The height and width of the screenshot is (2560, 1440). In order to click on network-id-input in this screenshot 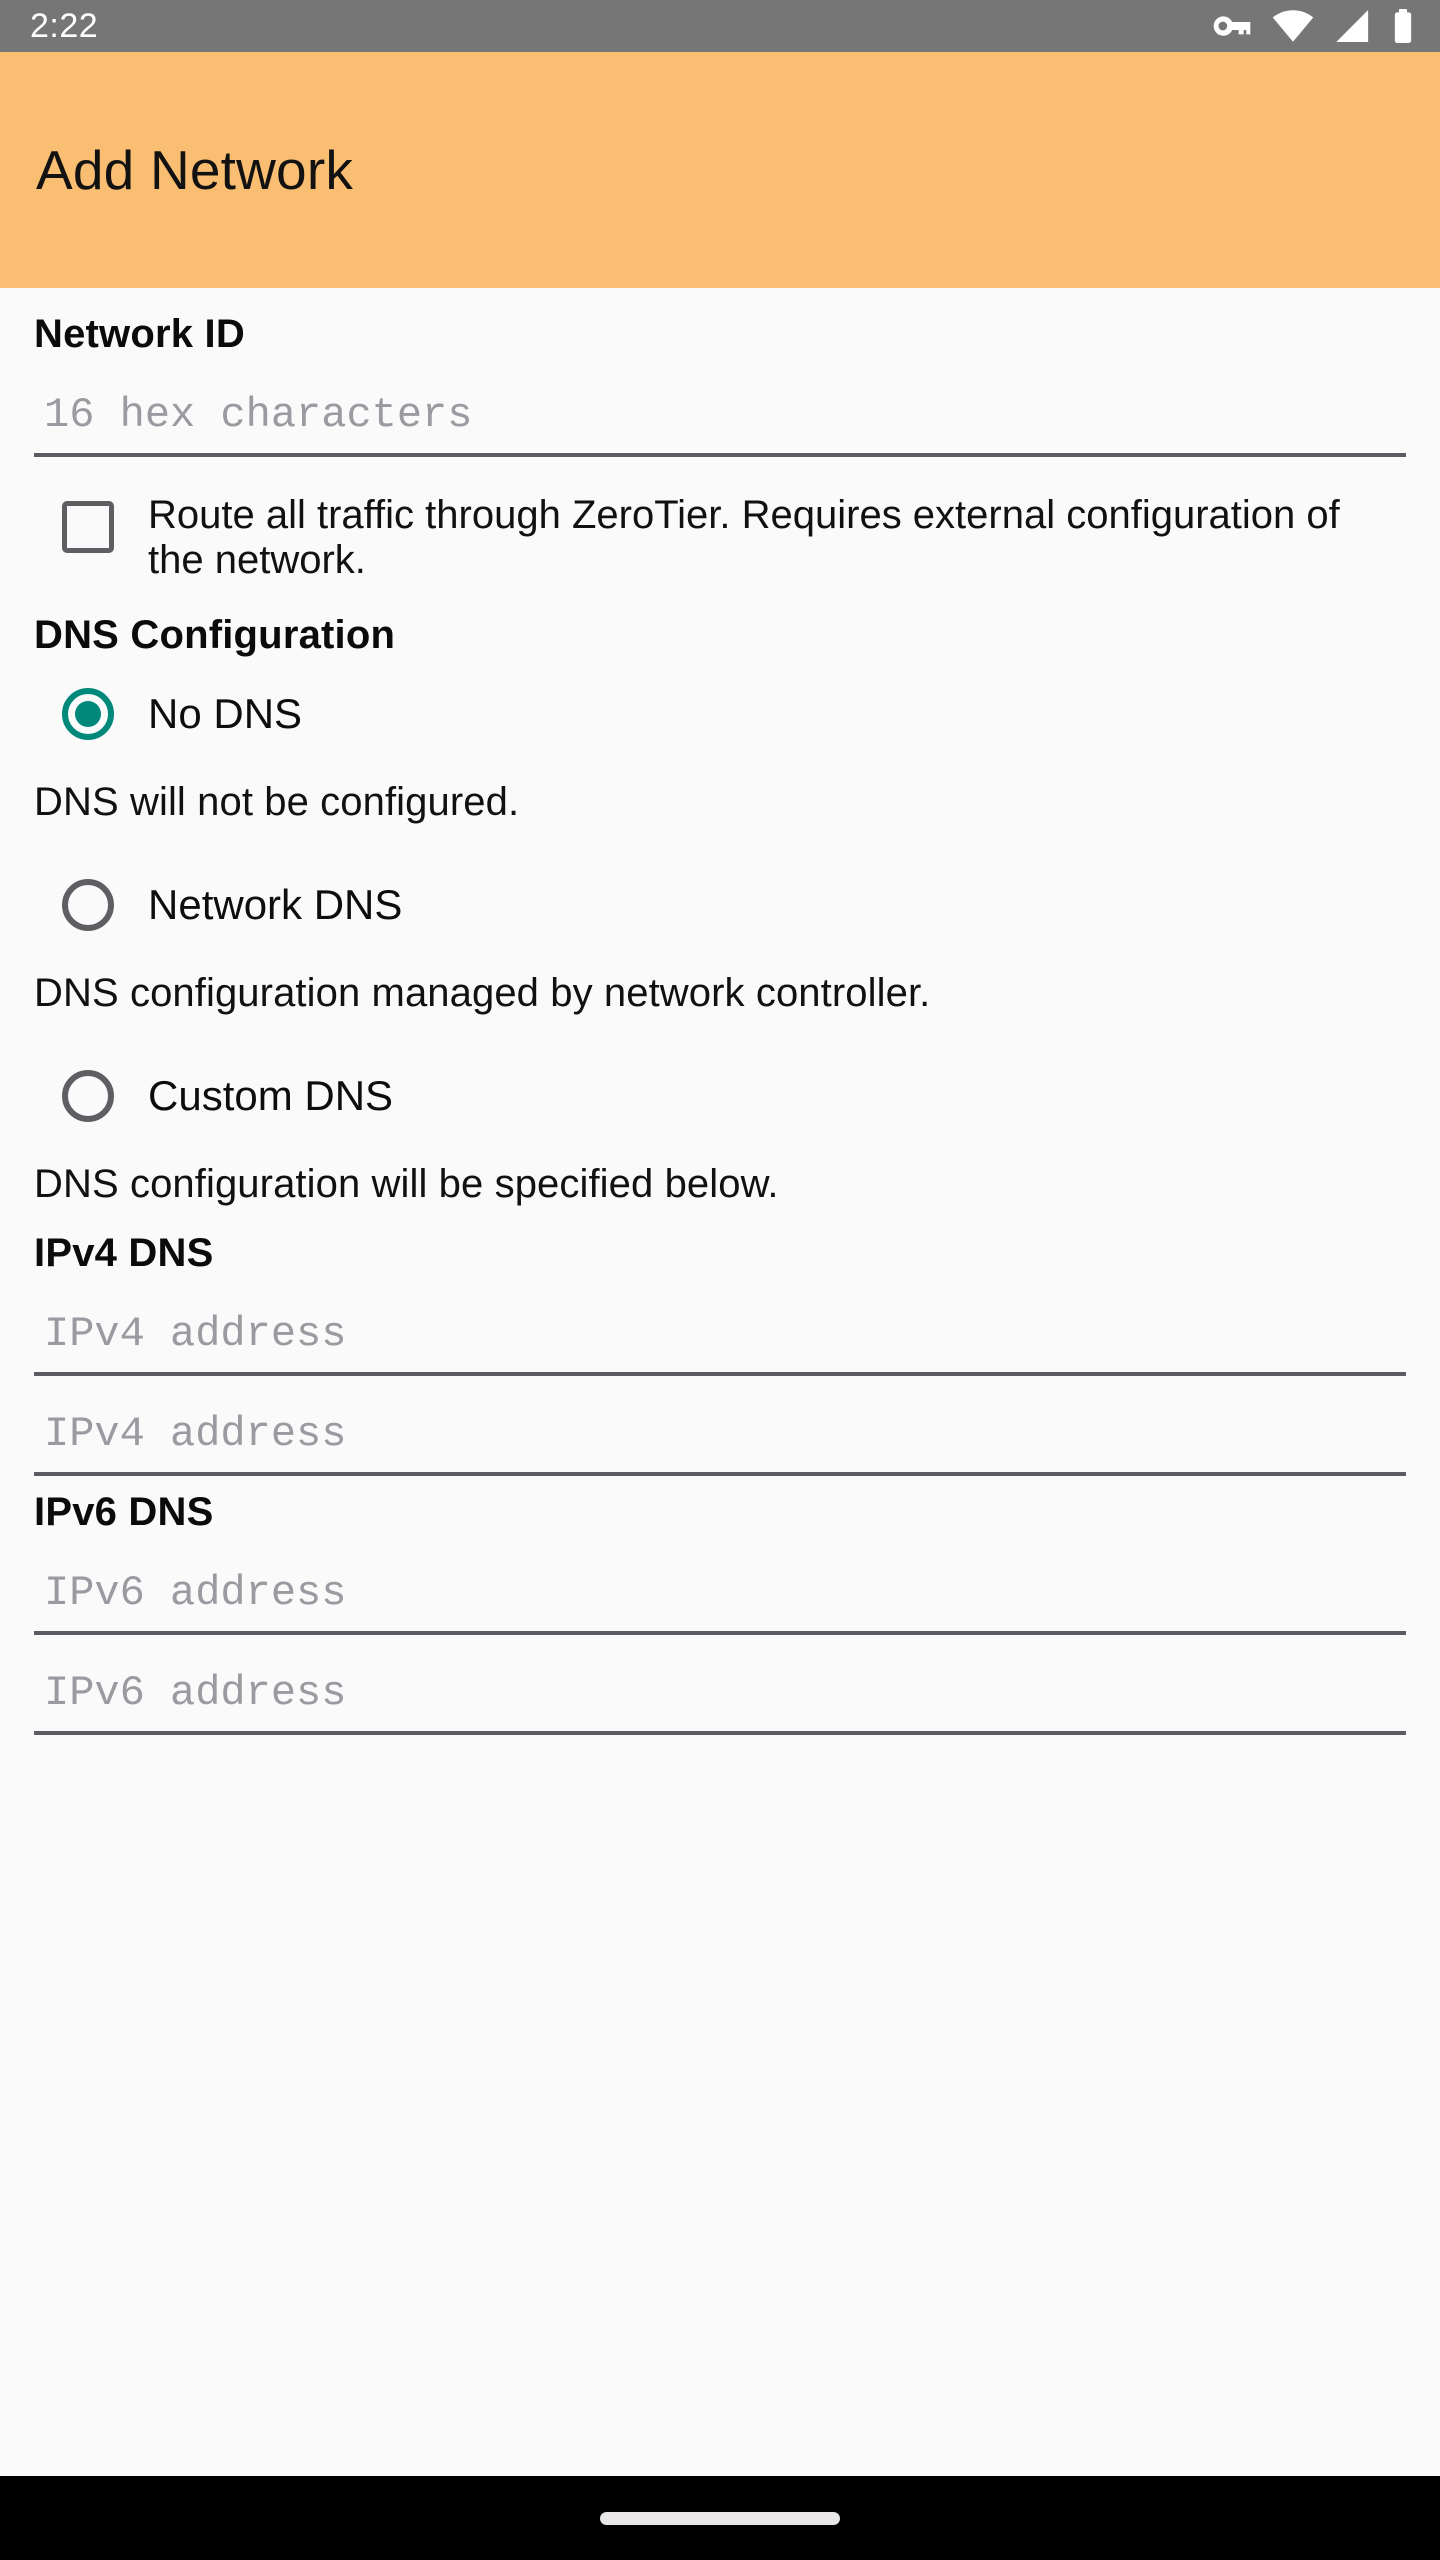, I will do `click(720, 424)`.